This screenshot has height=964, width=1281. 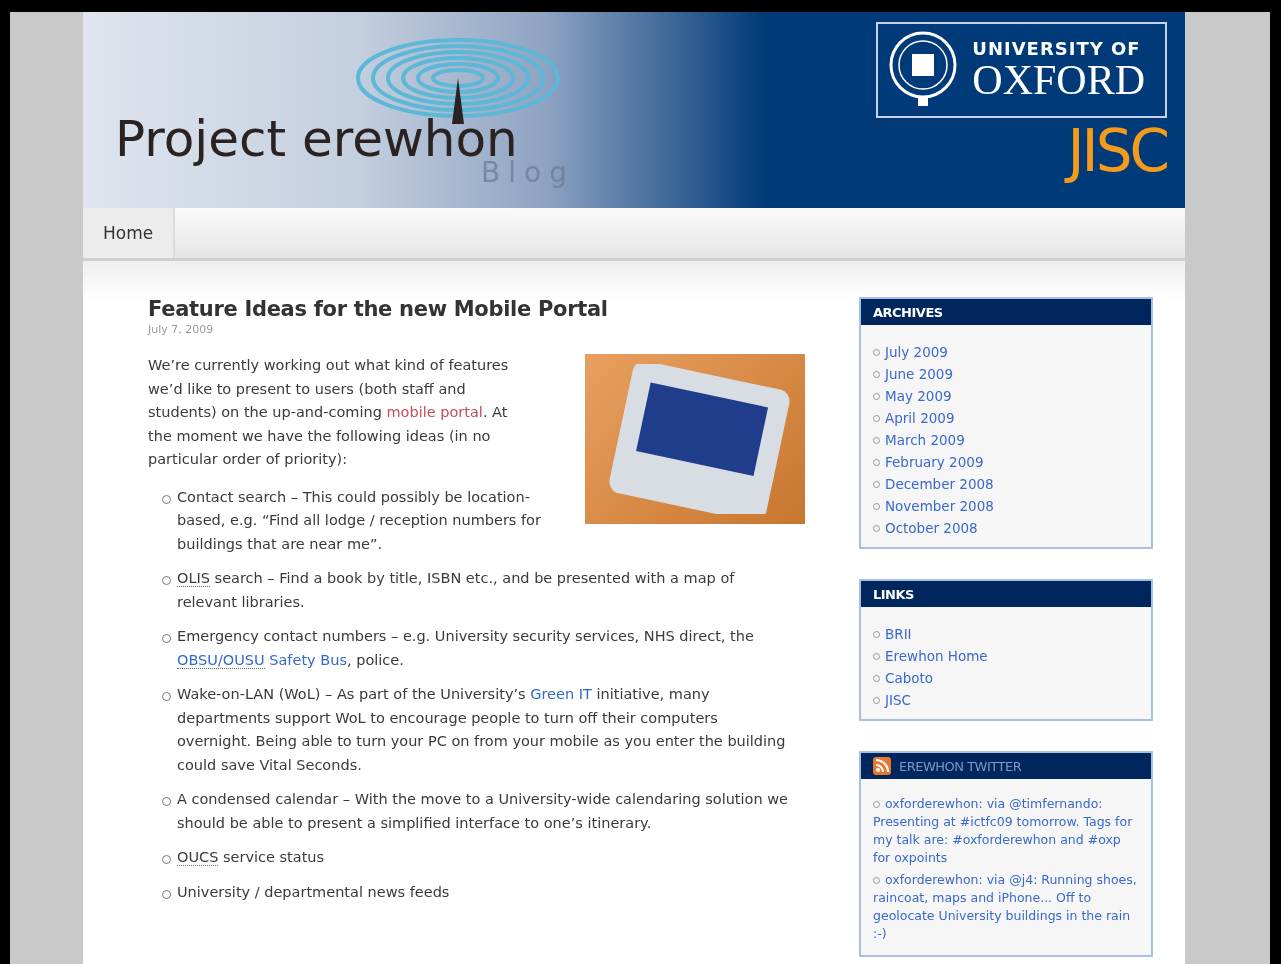 What do you see at coordinates (931, 528) in the screenshot?
I see `sidebar-link: October 2008` at bounding box center [931, 528].